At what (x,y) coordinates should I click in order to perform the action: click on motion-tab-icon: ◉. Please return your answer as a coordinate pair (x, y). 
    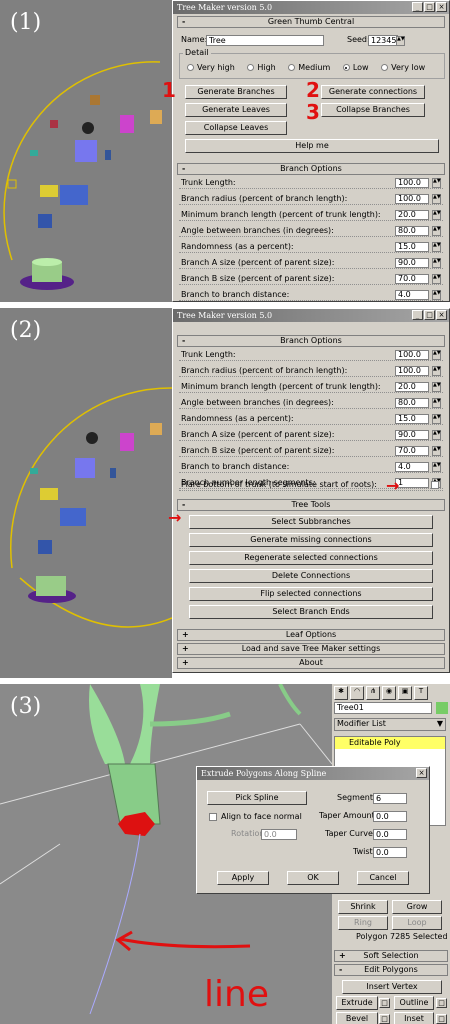
    Looking at the image, I should click on (389, 693).